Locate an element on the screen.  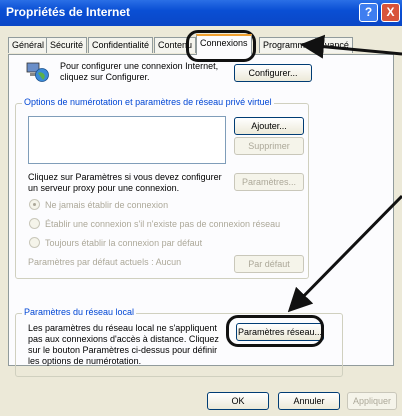
tab-connections: Connexions is located at coordinates (224, 44).